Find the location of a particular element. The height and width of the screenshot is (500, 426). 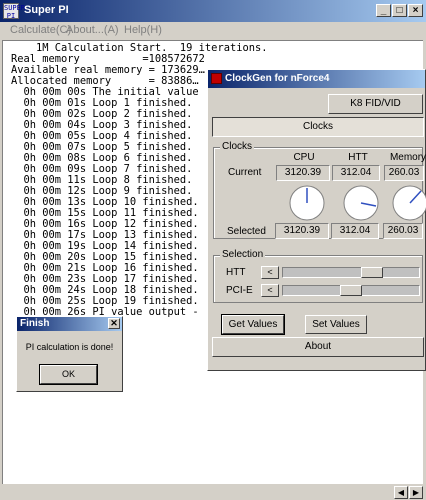

memory-gauge is located at coordinates (409, 203).